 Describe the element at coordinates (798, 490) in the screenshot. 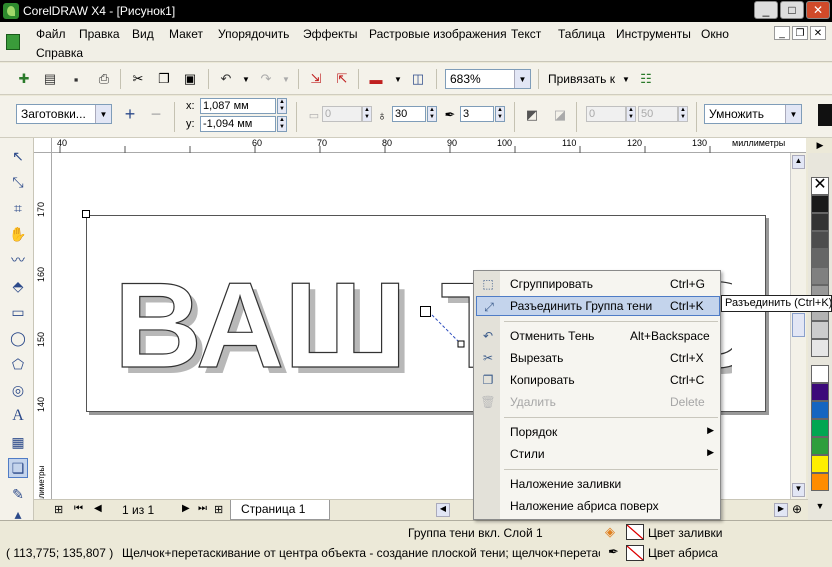

I see `scroll-down-button: ▼` at that location.